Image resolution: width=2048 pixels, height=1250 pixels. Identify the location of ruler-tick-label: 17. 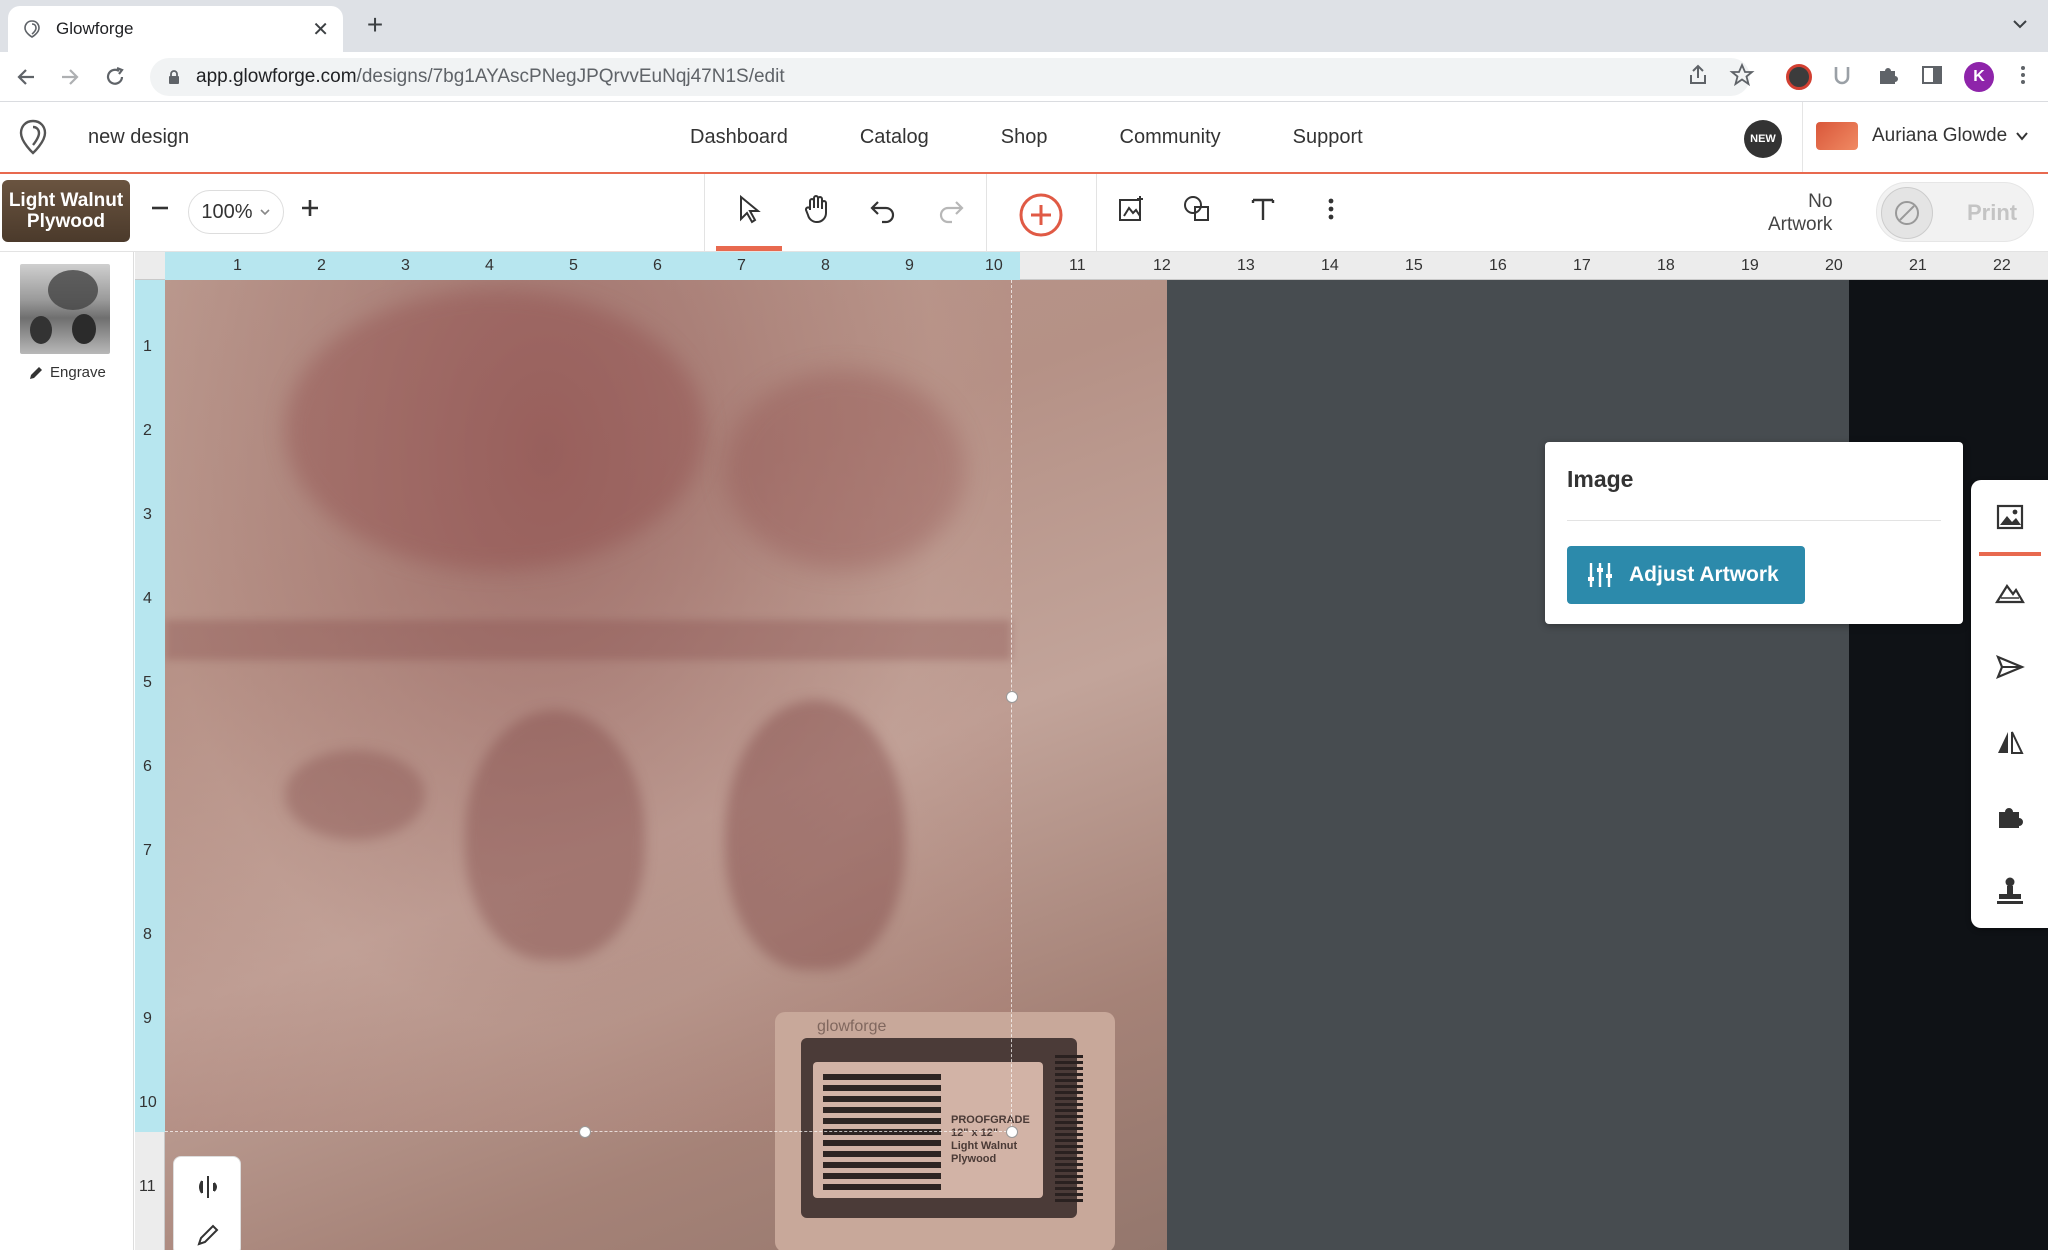
(1582, 265).